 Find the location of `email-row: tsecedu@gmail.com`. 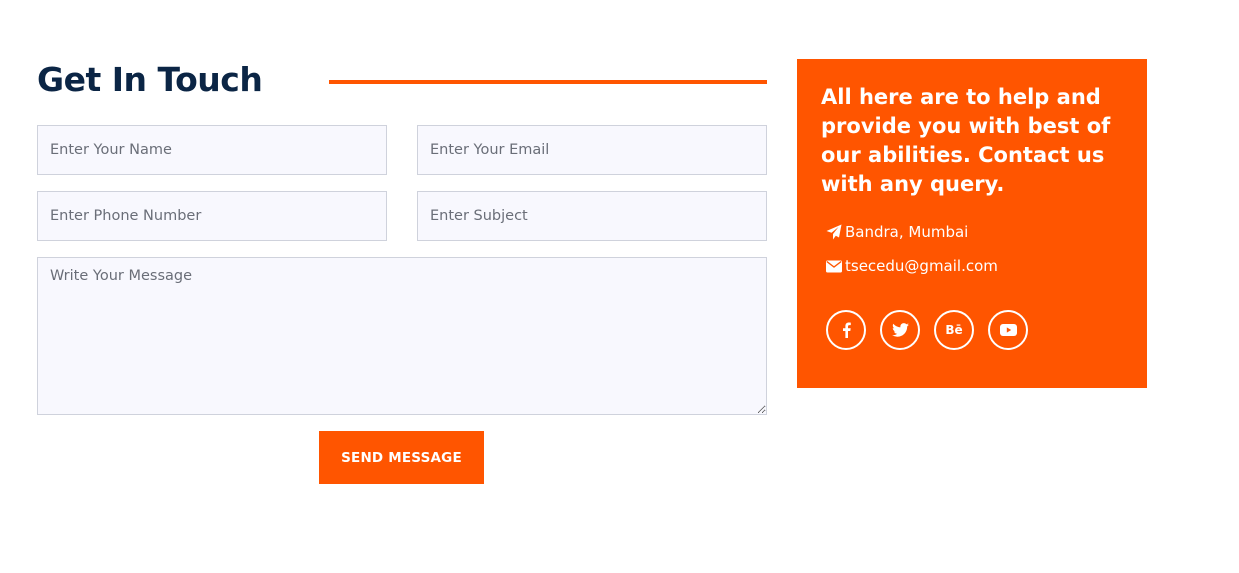

email-row: tsecedu@gmail.com is located at coordinates (911, 266).